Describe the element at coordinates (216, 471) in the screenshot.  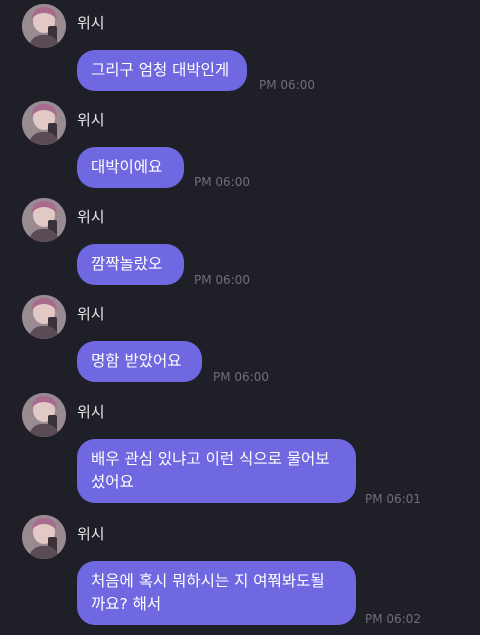
I see `message-bubble: 배우 관심 있냐고 이런 식으로 물어보 셨어요` at that location.